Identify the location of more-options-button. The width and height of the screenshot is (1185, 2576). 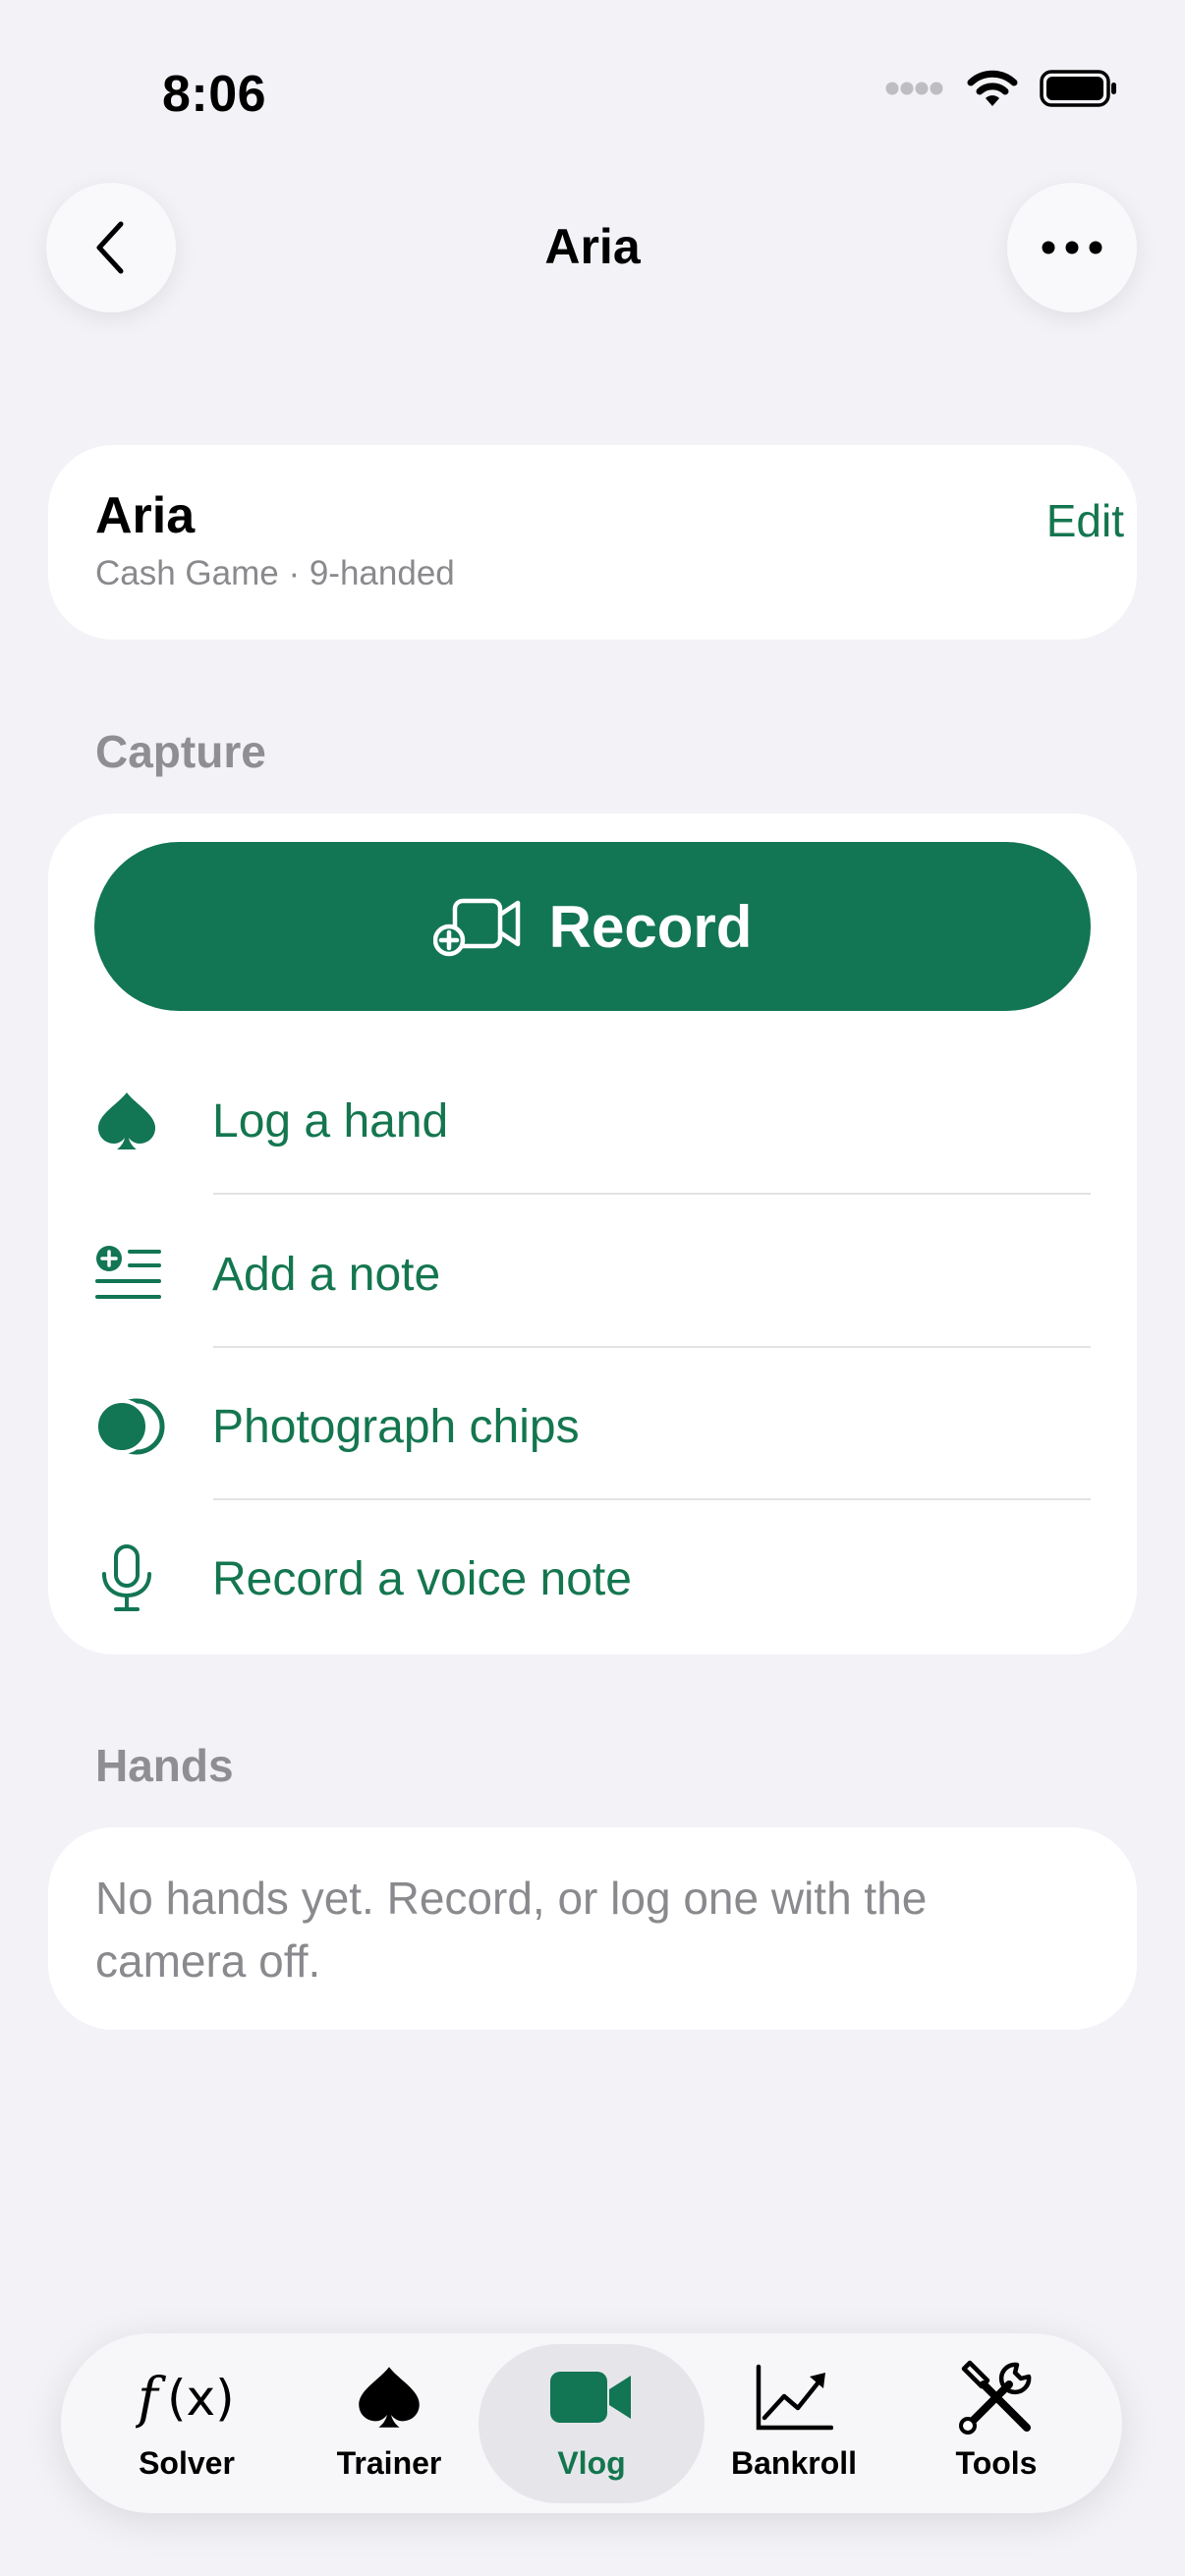
(1072, 247).